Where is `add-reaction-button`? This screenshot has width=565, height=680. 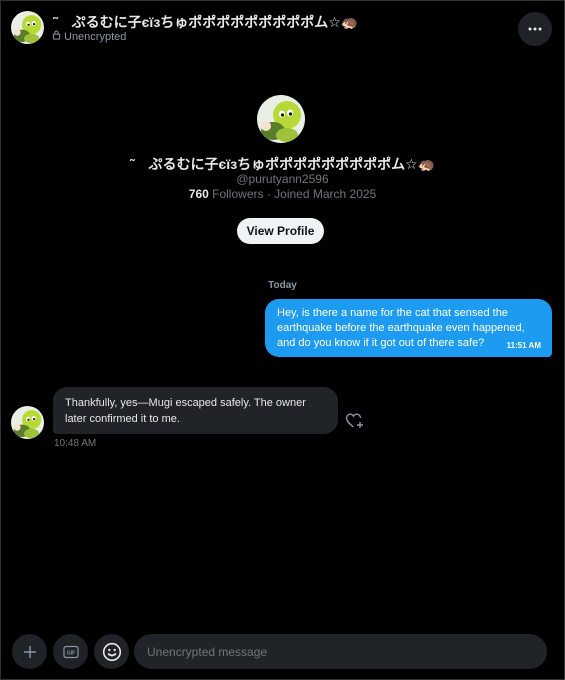 add-reaction-button is located at coordinates (355, 421).